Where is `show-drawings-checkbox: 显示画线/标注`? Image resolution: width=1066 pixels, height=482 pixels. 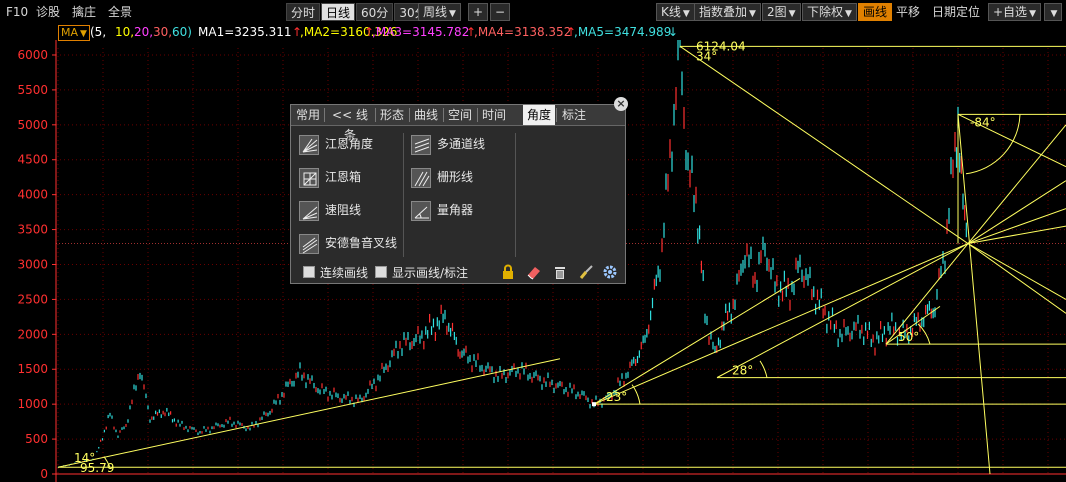
show-drawings-checkbox: 显示画线/标注 is located at coordinates (421, 273).